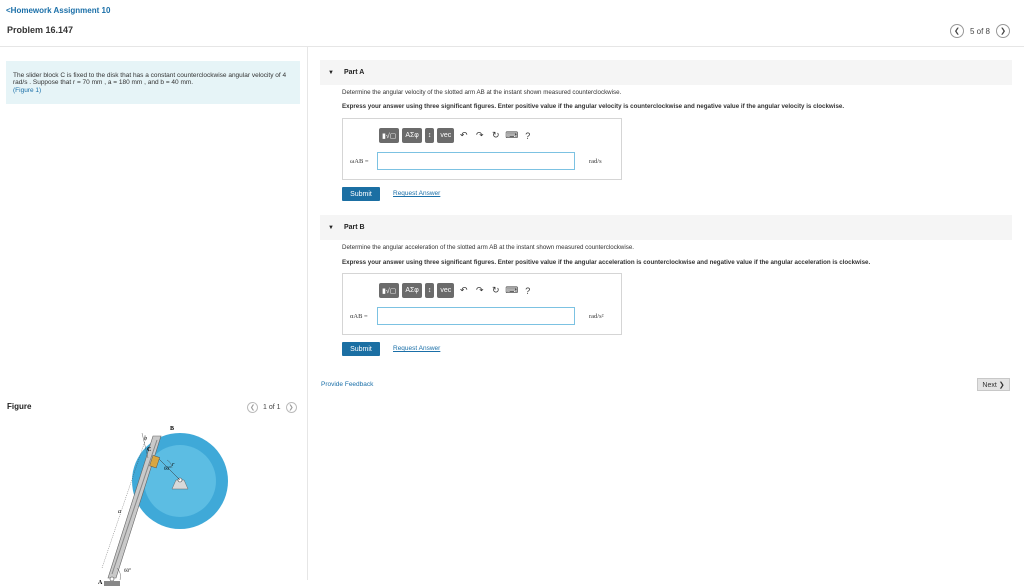 The height and width of the screenshot is (588, 1024). Describe the element at coordinates (482, 304) in the screenshot. I see `part-b-answer-box: ▮√▢ ΑΣφ ↕ vec ↶ ↷ ↻ ⌨ ? αAB = rad/s²` at that location.